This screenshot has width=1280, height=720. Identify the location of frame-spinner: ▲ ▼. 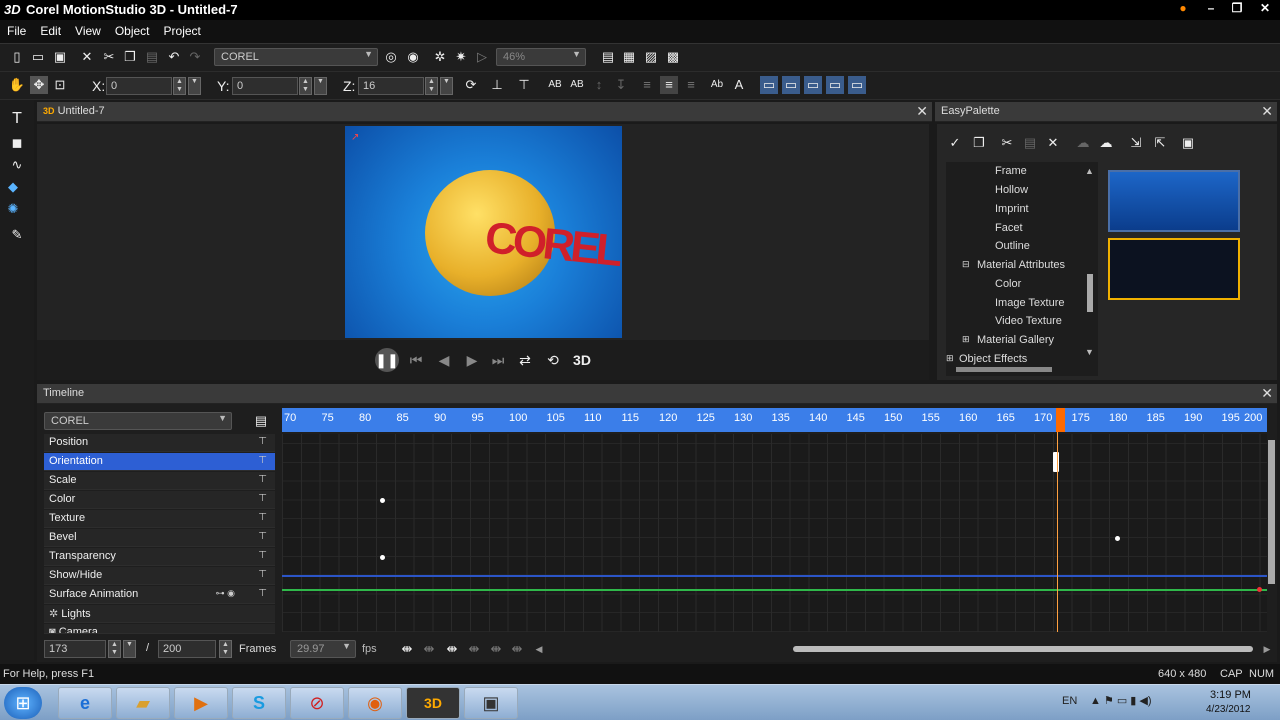
(114, 649).